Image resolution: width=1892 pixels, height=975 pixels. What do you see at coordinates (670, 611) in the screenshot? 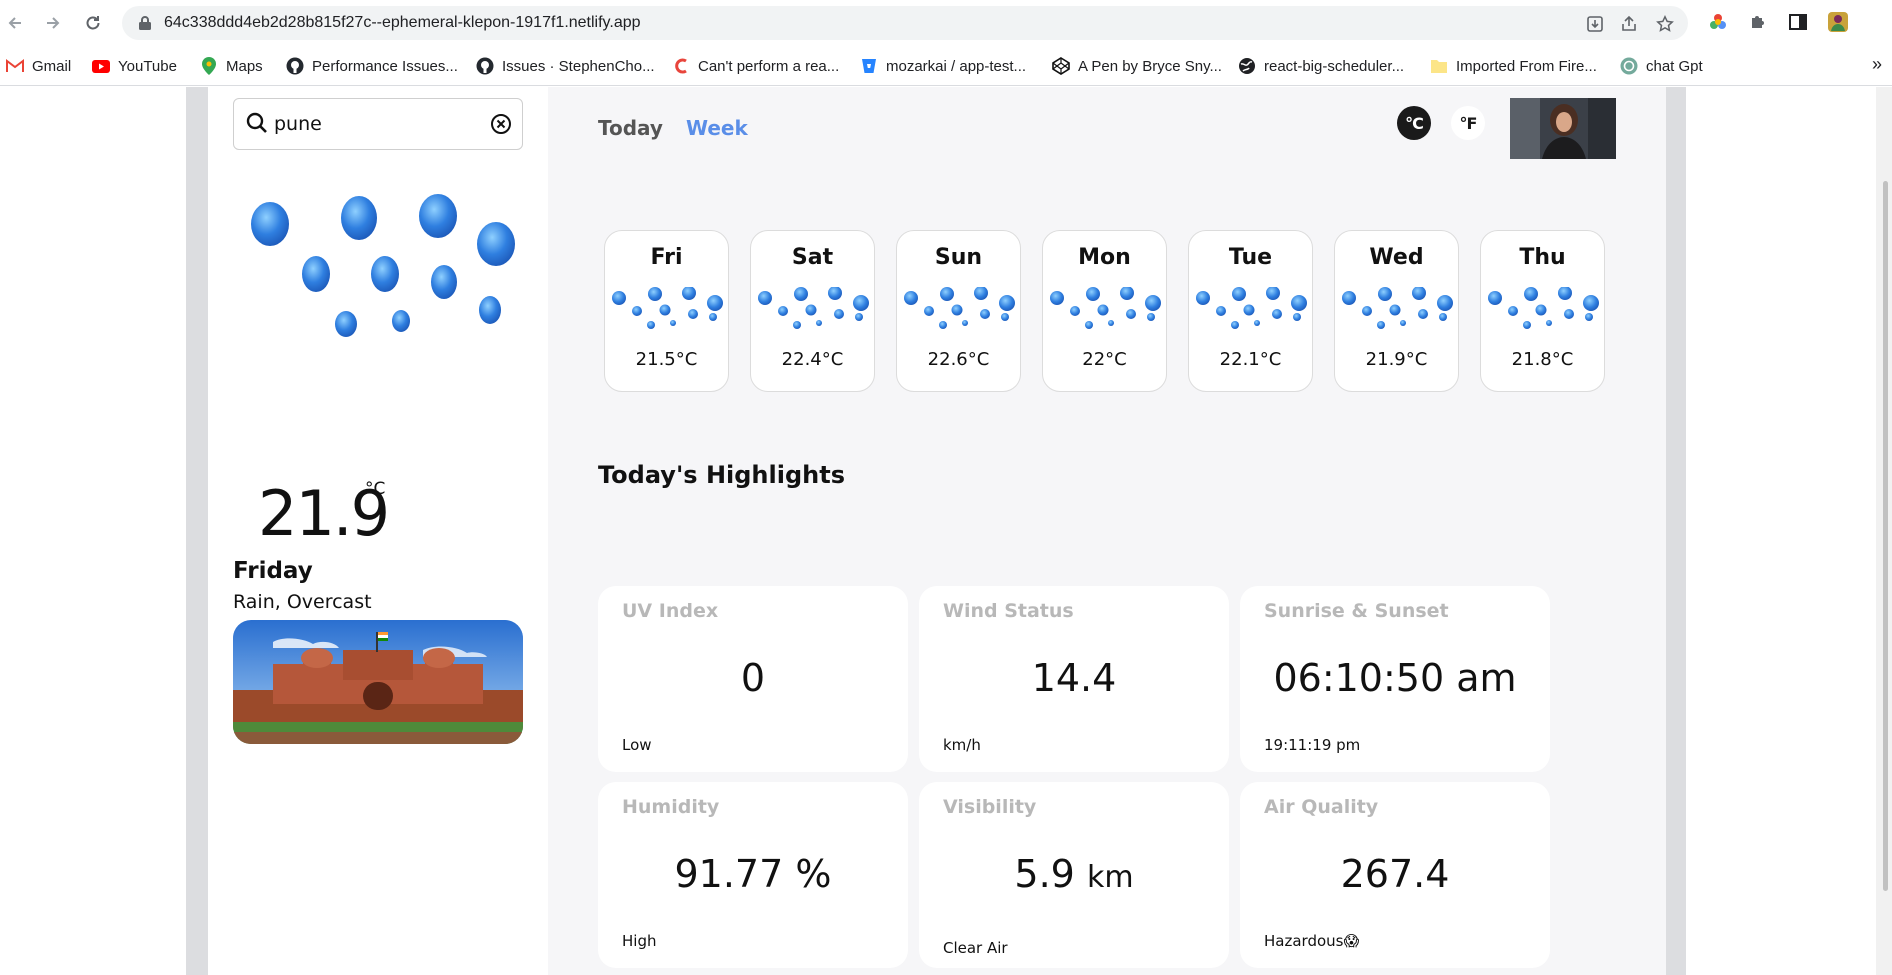
I see `uv-index-title: UV Index` at bounding box center [670, 611].